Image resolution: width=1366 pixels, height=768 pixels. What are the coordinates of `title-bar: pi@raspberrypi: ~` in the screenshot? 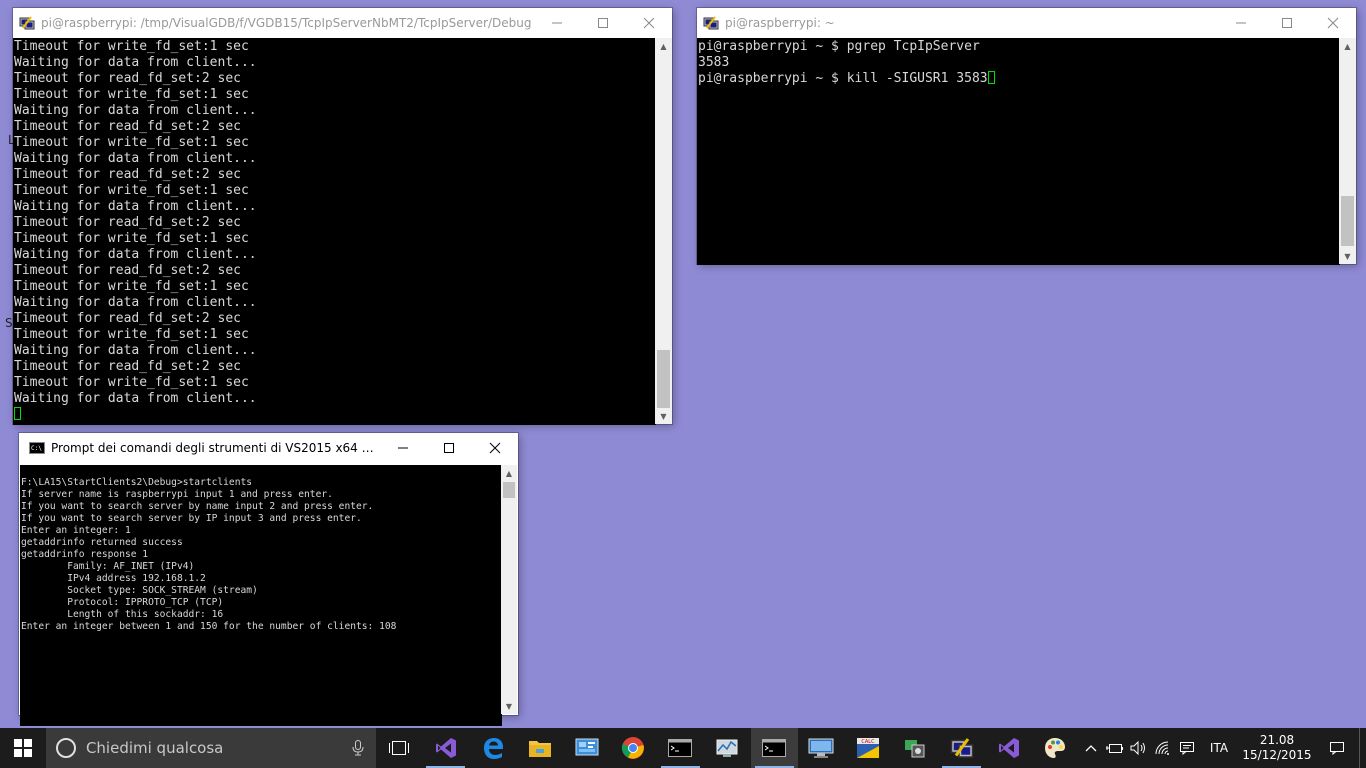 It's located at (1026, 23).